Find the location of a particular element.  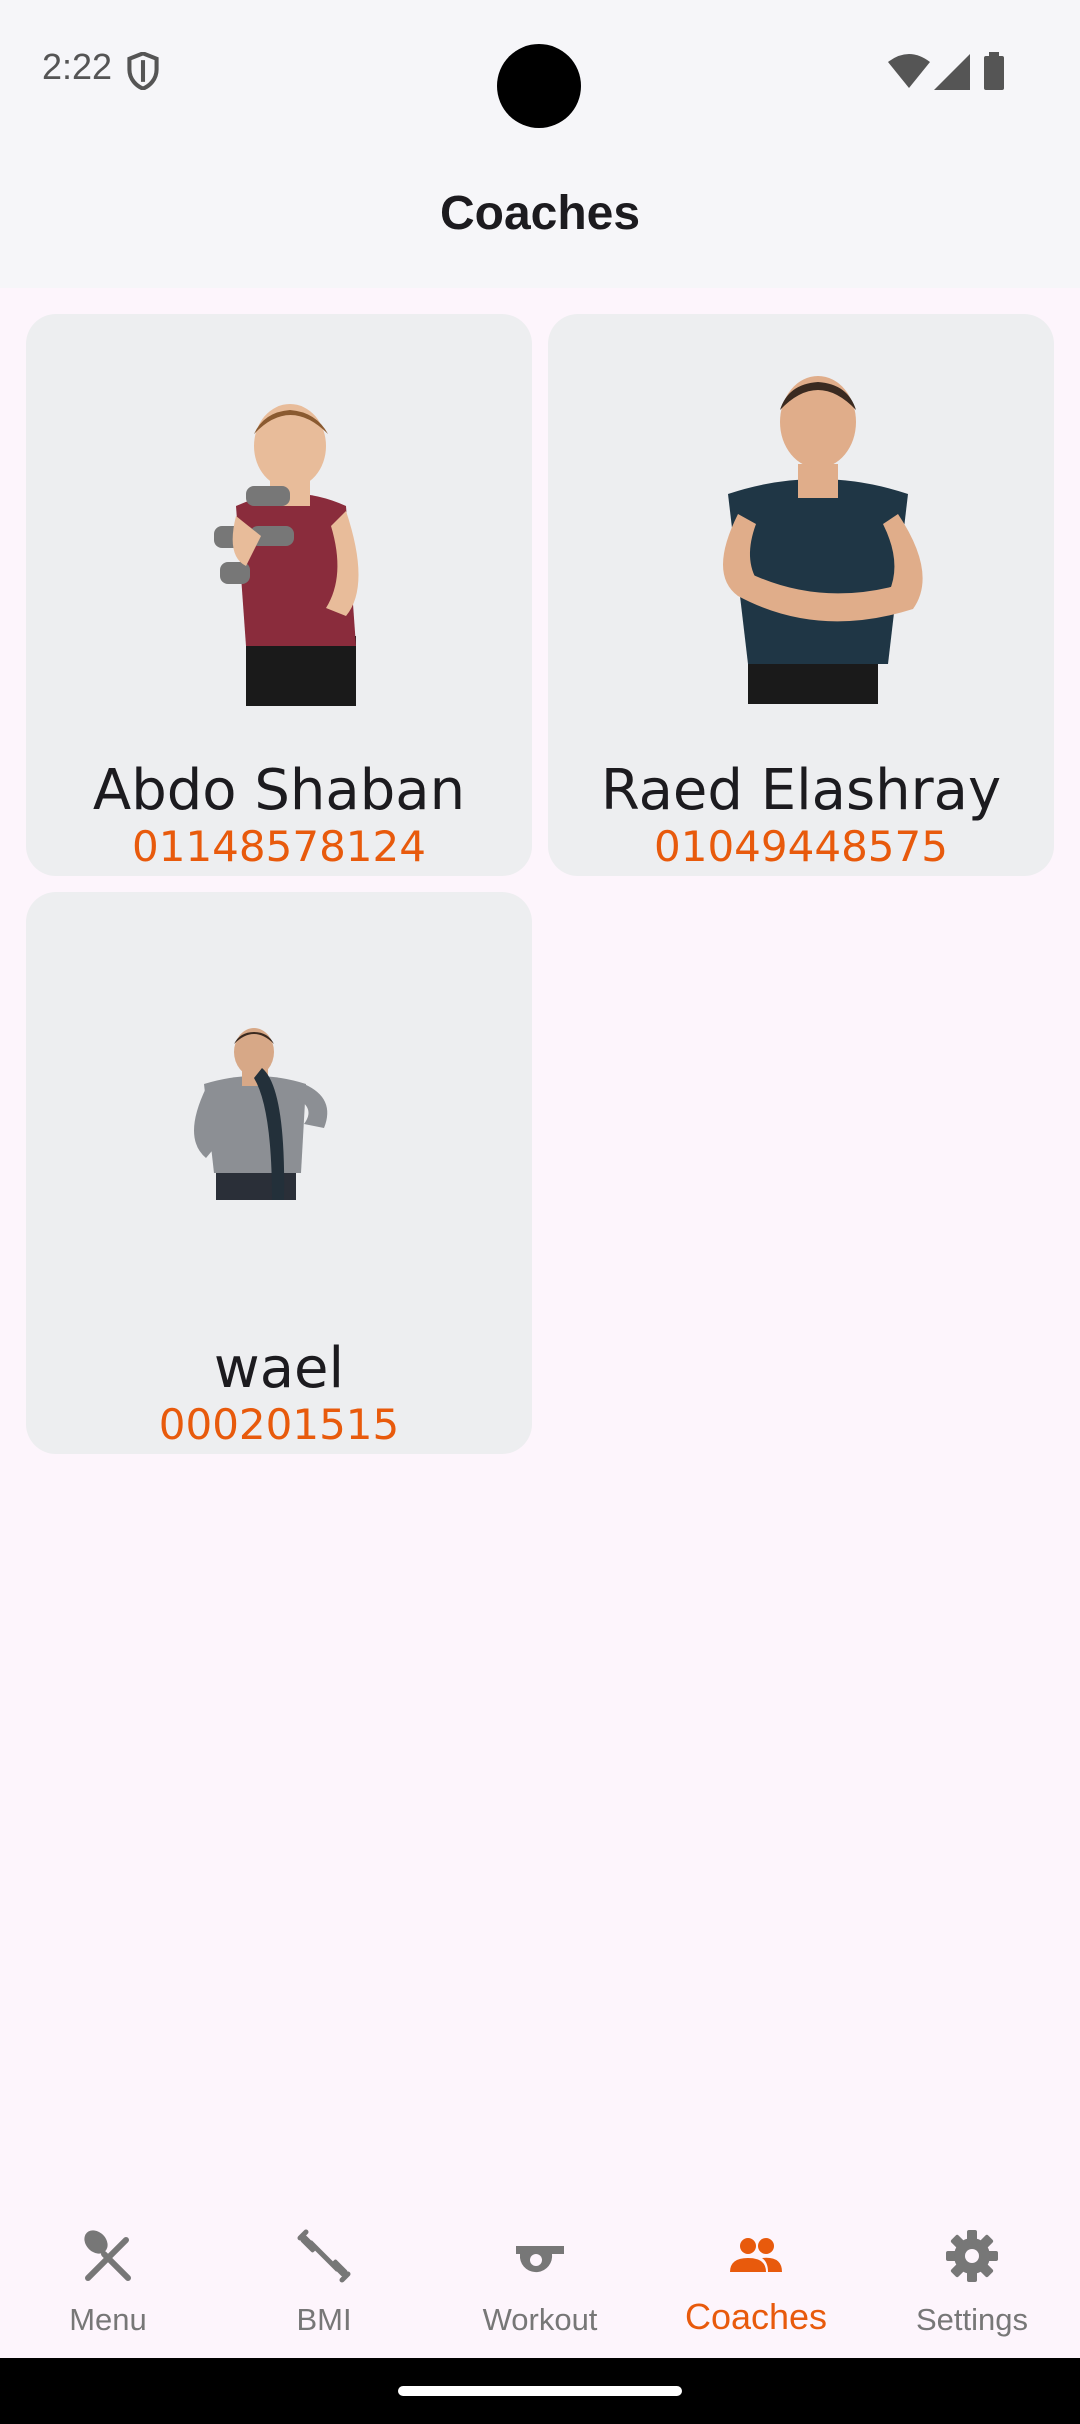

nav-item-coaches: Coaches is located at coordinates (756, 2282).